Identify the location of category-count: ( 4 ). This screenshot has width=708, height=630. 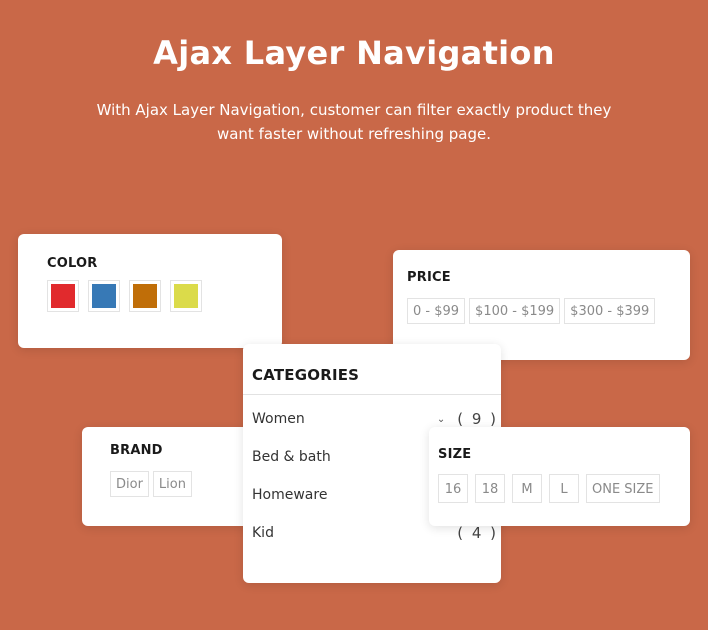
(477, 533).